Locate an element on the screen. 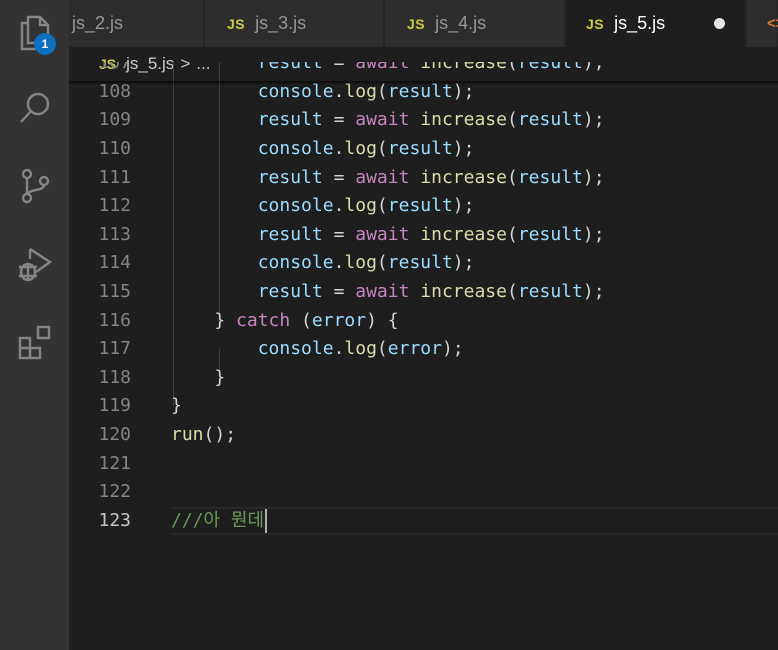  line-number: 109 is located at coordinates (114, 120).